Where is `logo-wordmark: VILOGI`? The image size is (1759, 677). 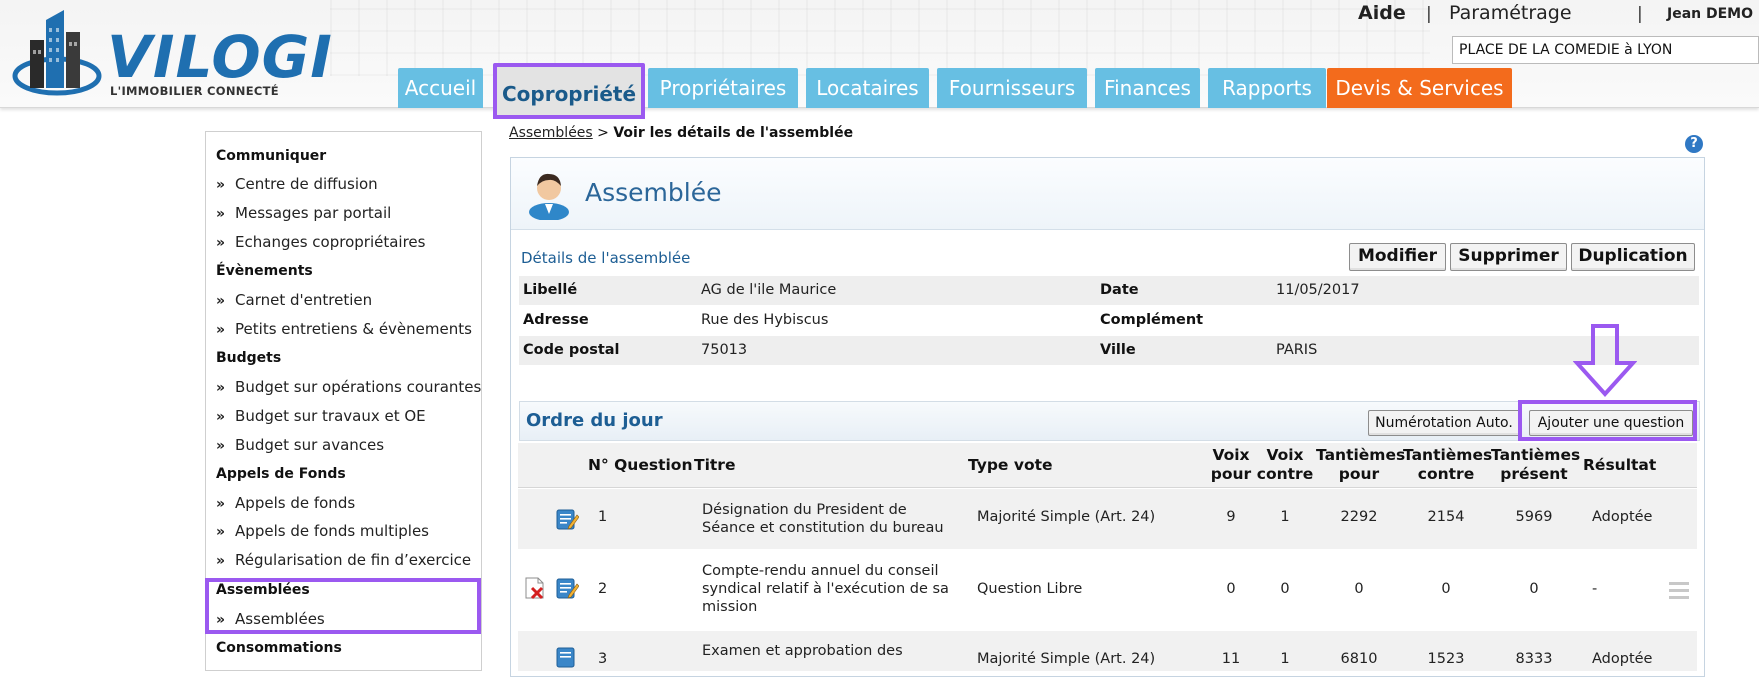
logo-wordmark: VILOGI is located at coordinates (220, 57).